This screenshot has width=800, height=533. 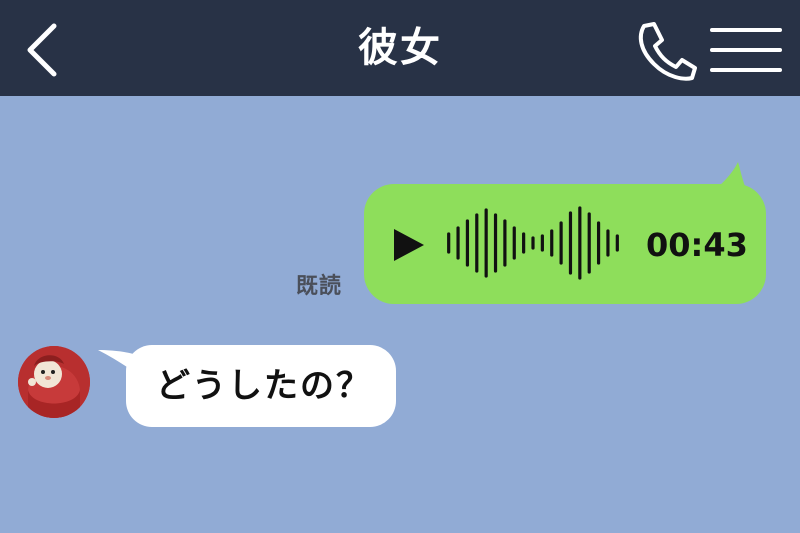 I want to click on read-receipt: 既読, so click(x=319, y=286).